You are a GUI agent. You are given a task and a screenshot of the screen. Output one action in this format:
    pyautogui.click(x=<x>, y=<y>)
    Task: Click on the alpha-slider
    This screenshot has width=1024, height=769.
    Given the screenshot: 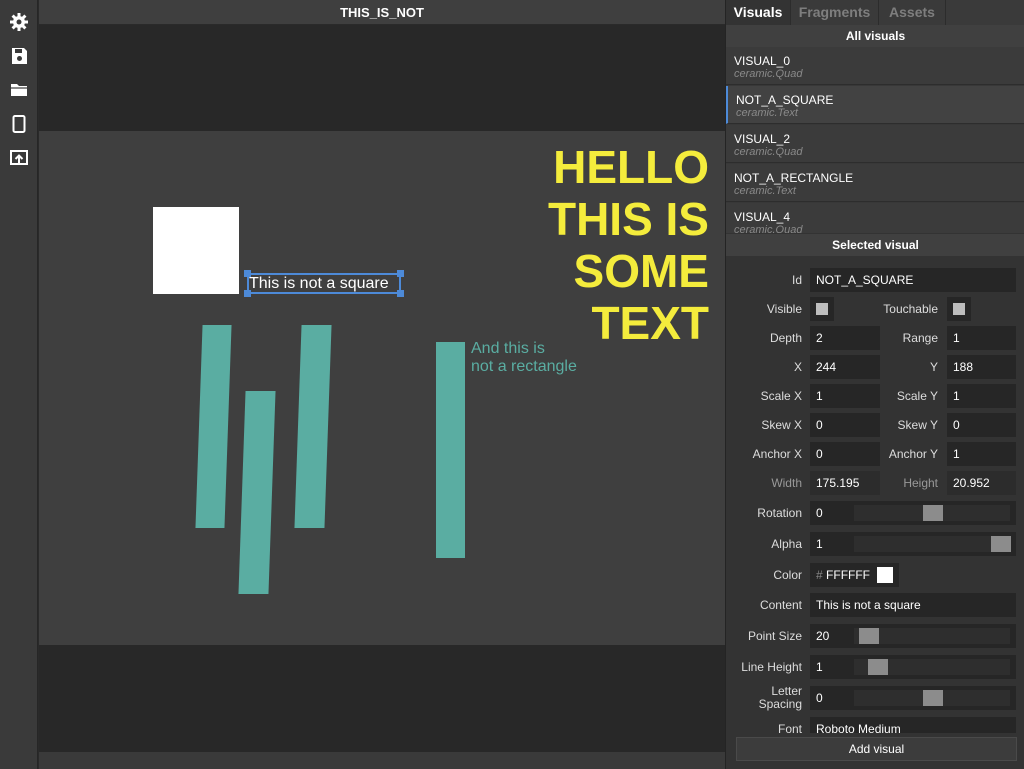 What is the action you would take?
    pyautogui.click(x=935, y=544)
    